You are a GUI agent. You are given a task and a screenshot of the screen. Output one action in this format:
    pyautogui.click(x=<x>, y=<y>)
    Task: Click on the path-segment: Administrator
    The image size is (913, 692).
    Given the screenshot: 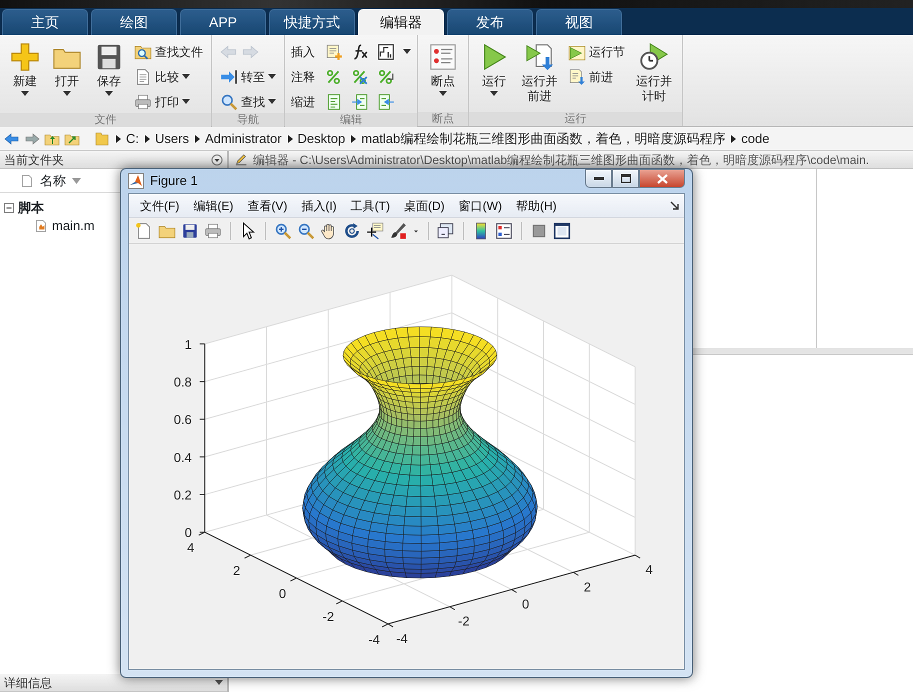 What is the action you would take?
    pyautogui.click(x=243, y=138)
    